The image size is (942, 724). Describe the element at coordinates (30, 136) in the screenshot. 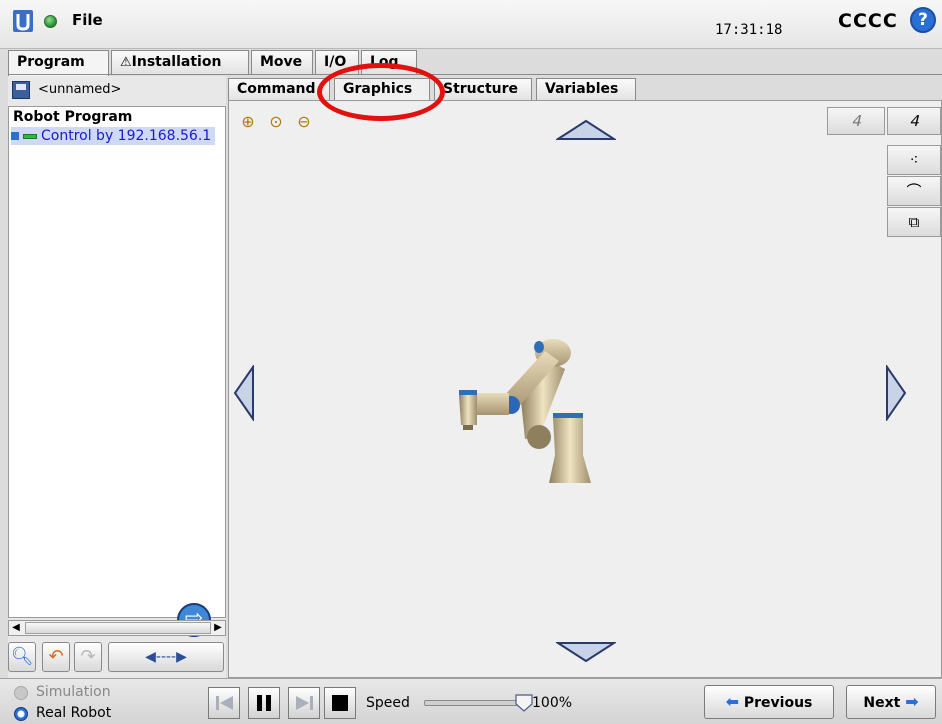

I see `node-status-icon` at that location.